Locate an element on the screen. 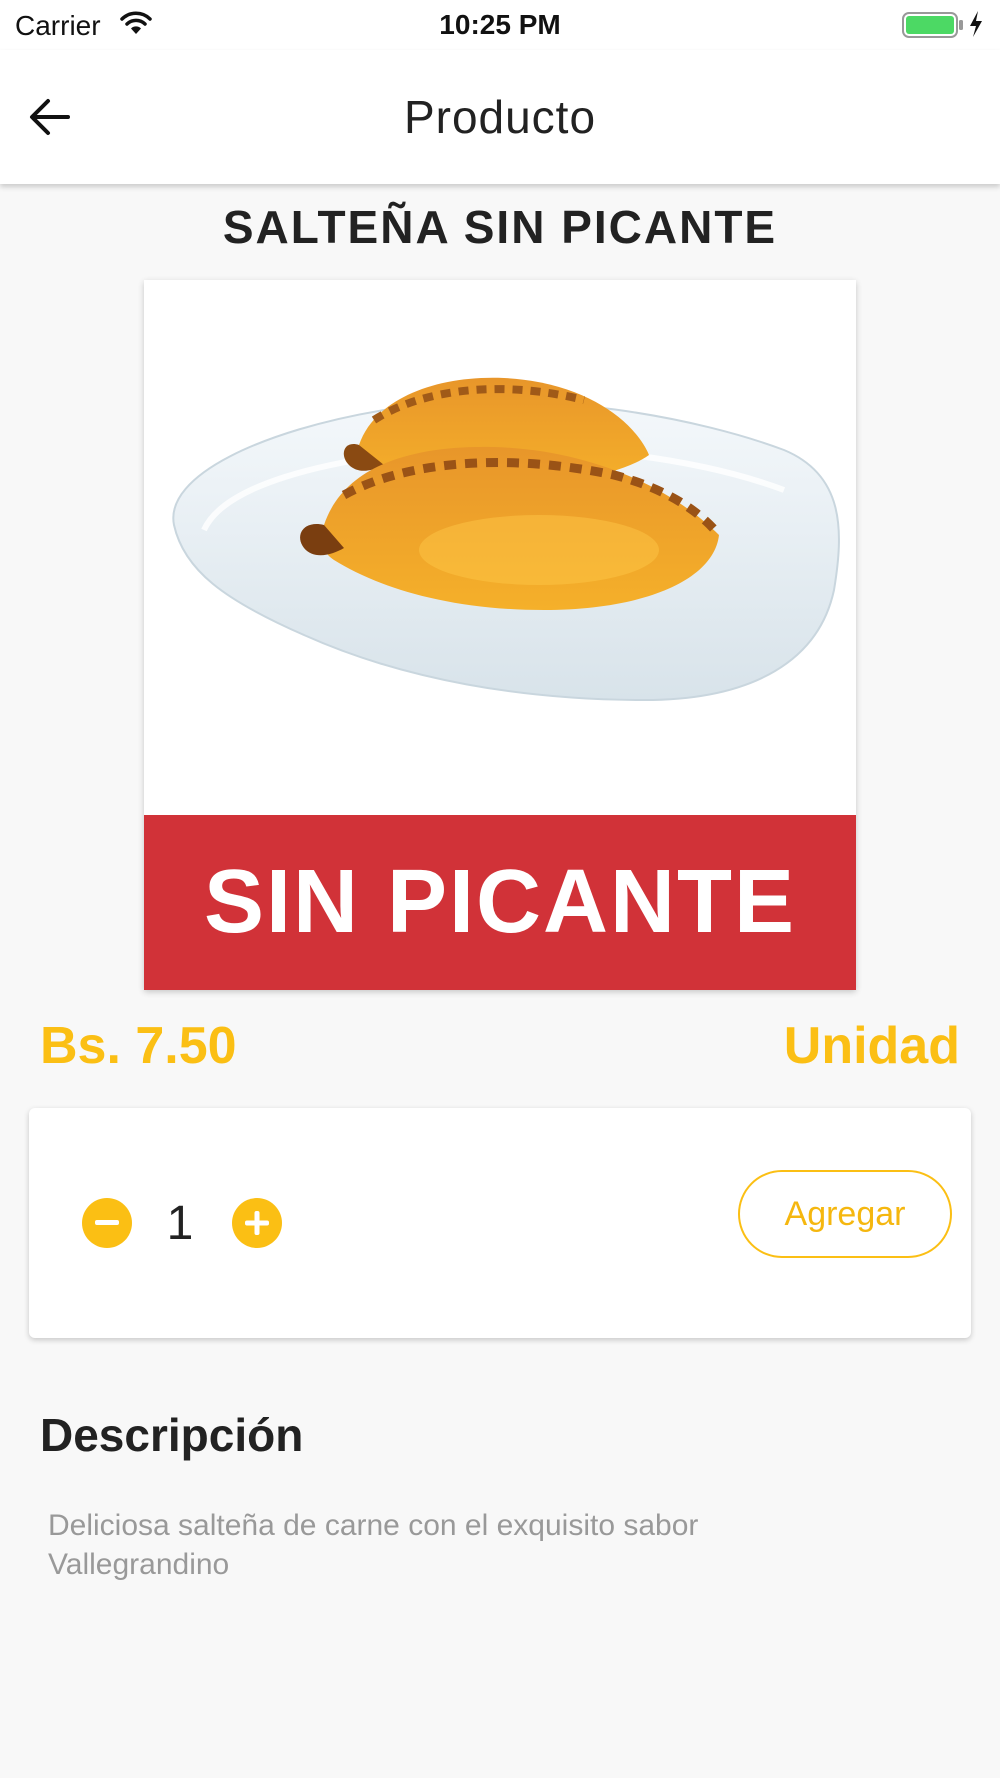  product-unit: Unidad is located at coordinates (871, 1046).